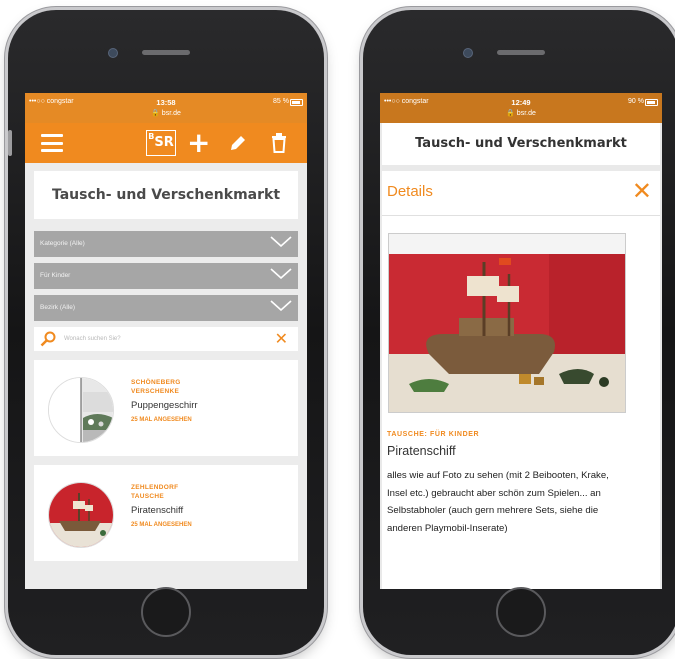 The width and height of the screenshot is (675, 659). I want to click on bsr-logo: BSR, so click(161, 143).